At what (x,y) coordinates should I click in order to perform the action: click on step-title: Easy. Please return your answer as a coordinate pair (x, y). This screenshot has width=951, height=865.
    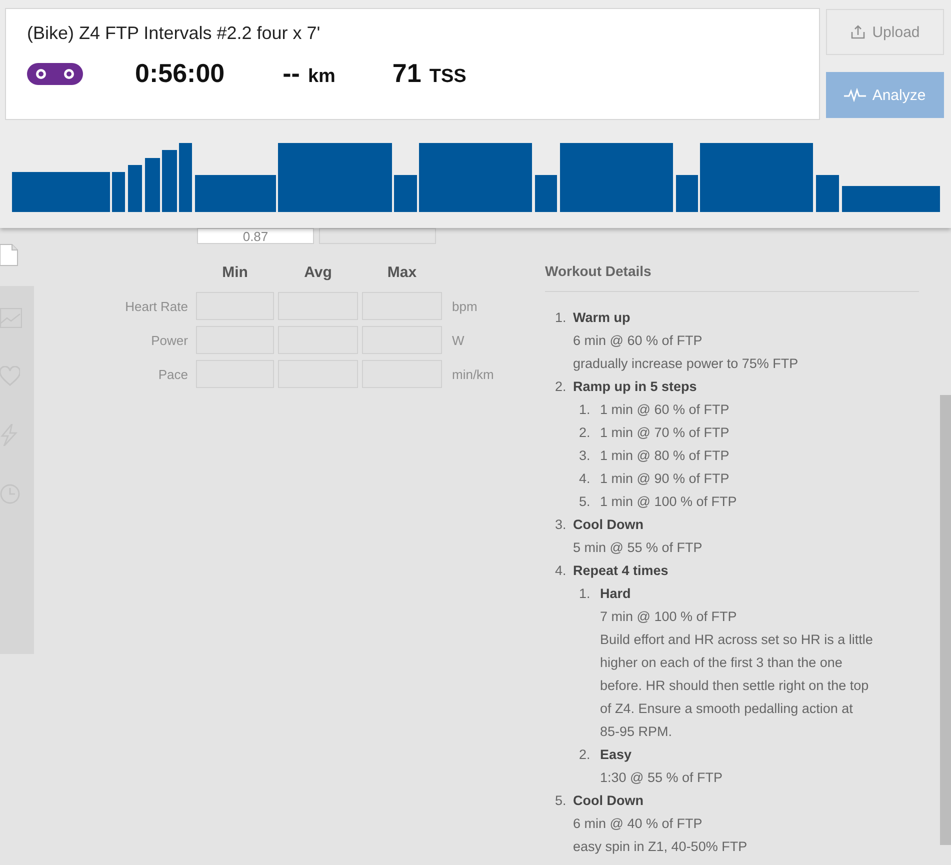
    Looking at the image, I should click on (616, 755).